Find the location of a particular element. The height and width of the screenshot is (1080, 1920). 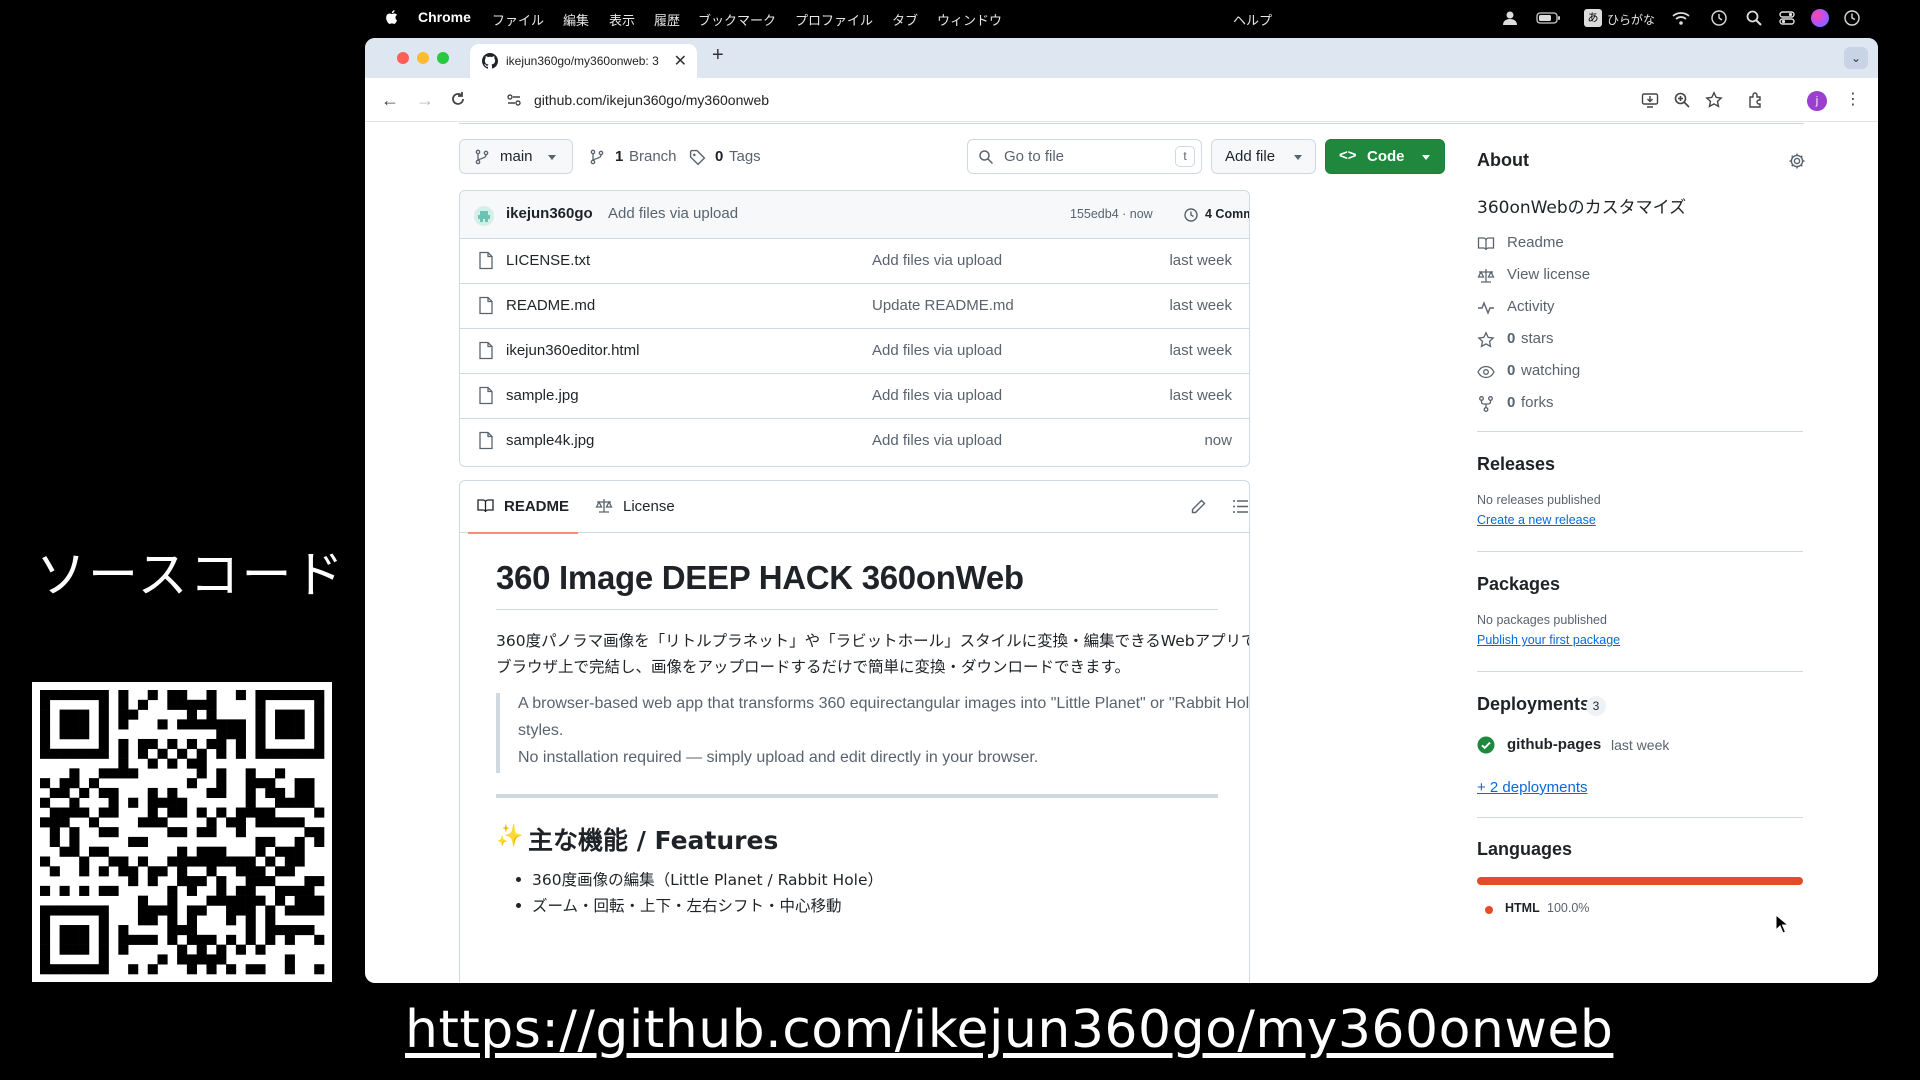

bookmark-star-icon is located at coordinates (1714, 100).